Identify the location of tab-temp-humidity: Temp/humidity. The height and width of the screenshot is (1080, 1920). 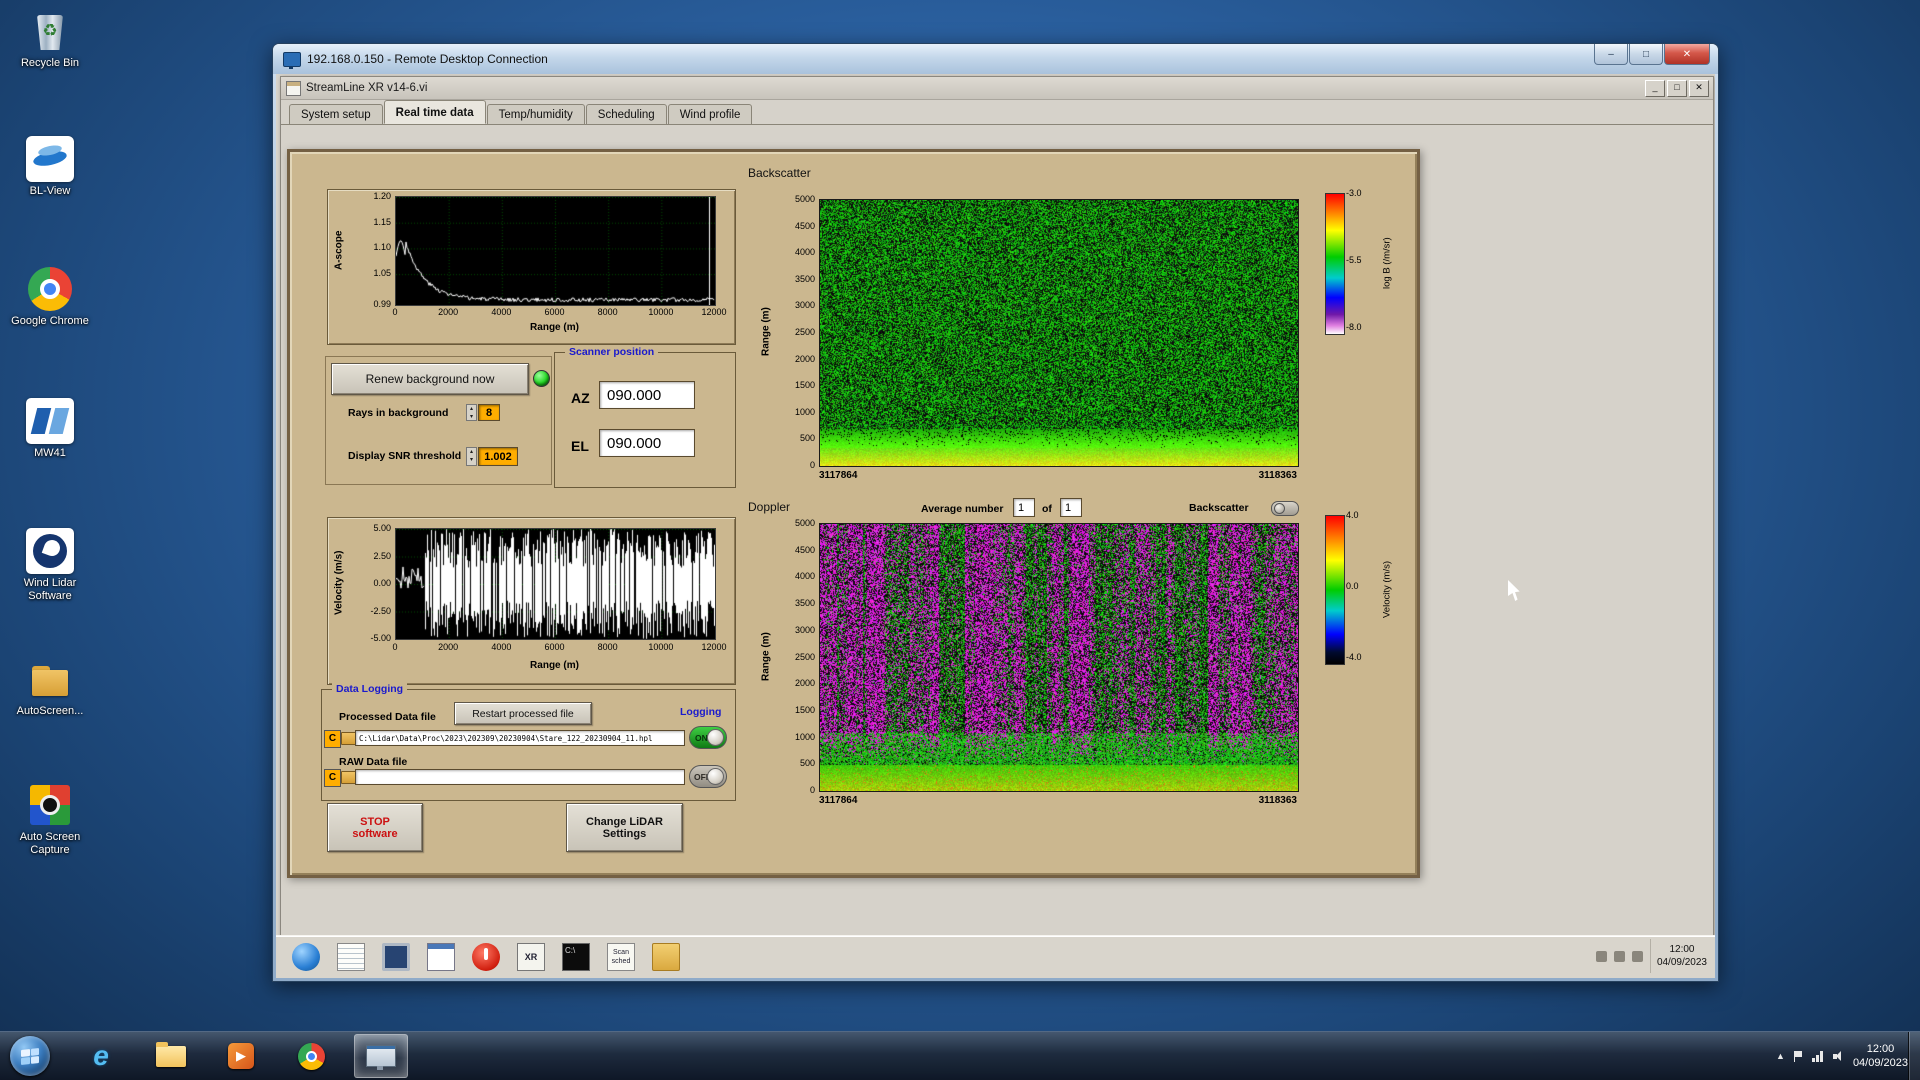
(535, 114).